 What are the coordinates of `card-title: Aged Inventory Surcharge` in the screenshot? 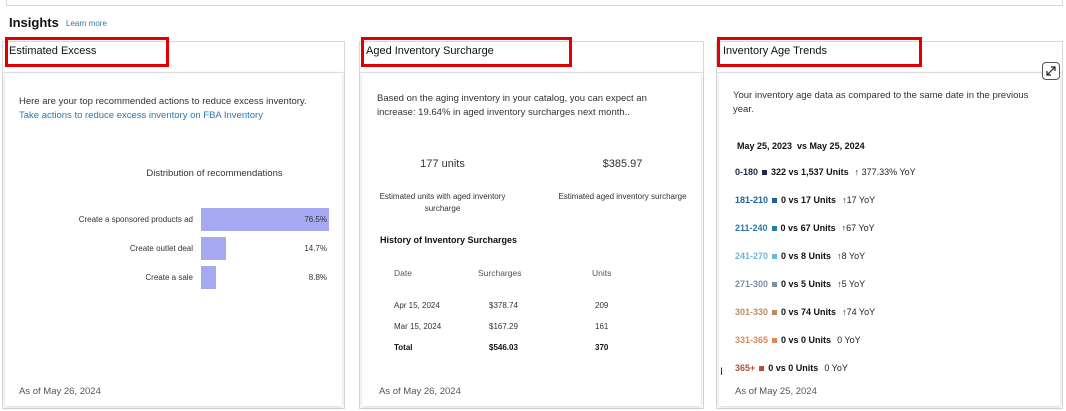 It's located at (430, 51).